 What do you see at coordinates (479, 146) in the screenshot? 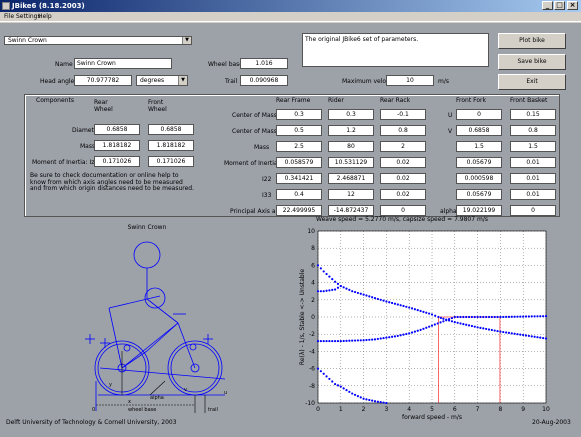
I see `front-fork-field-2: 1.5` at bounding box center [479, 146].